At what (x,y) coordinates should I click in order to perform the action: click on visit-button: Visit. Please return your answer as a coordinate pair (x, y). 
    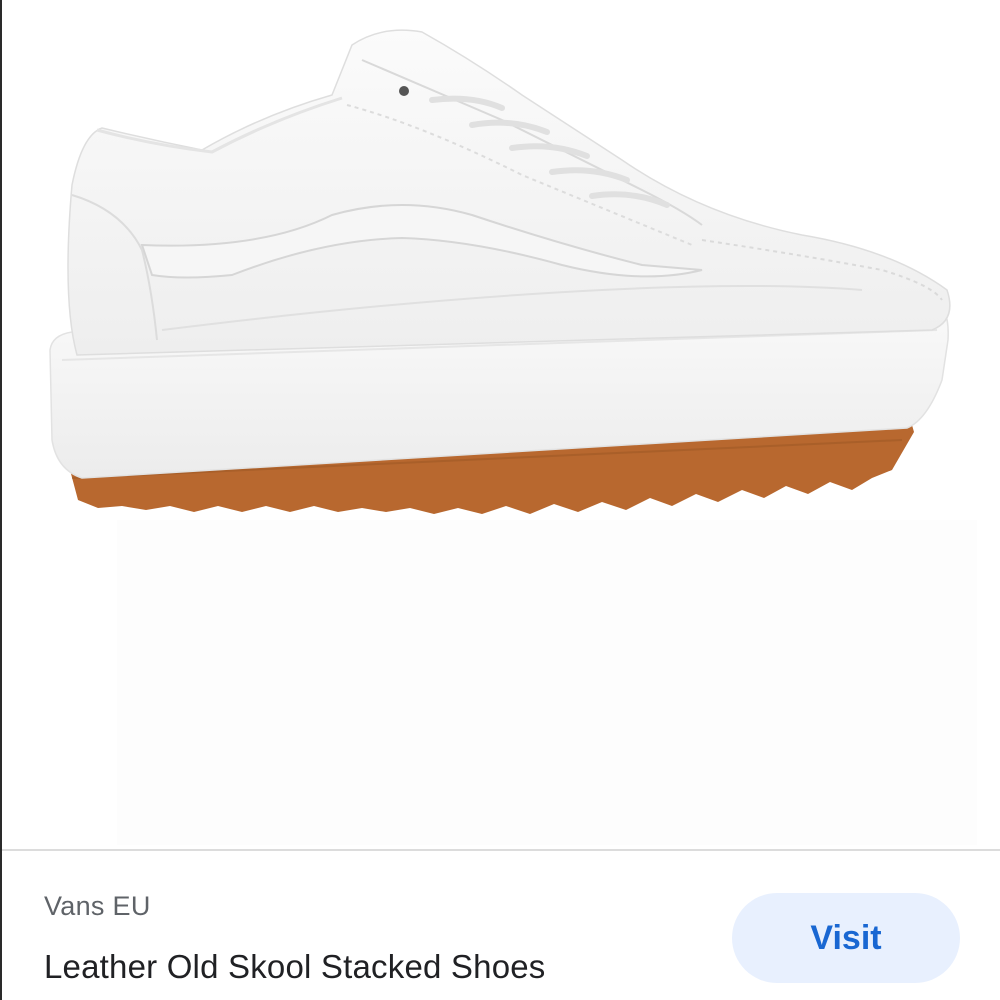
    Looking at the image, I should click on (846, 938).